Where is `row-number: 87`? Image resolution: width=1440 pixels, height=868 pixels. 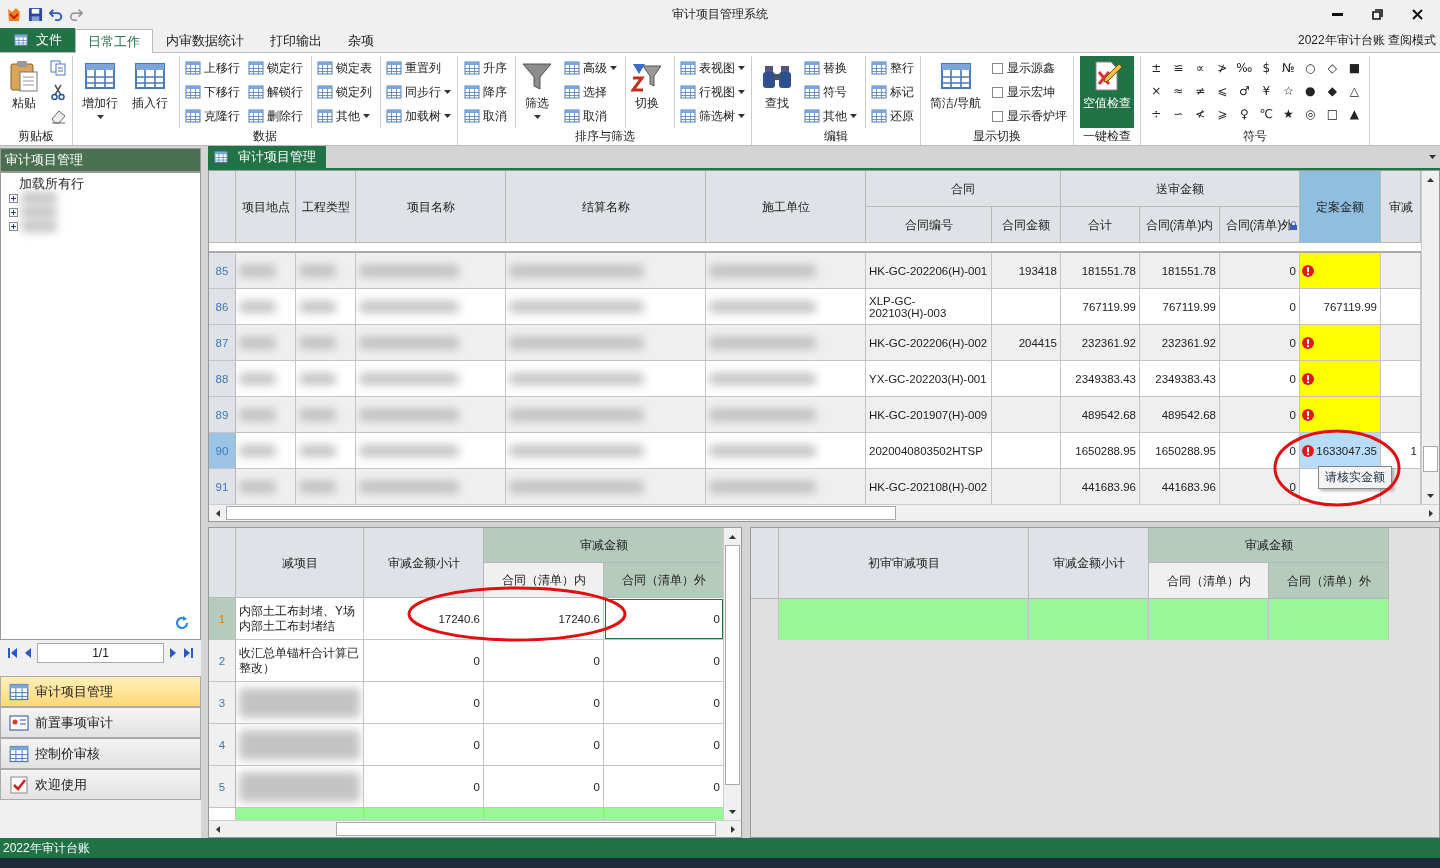 row-number: 87 is located at coordinates (222, 343).